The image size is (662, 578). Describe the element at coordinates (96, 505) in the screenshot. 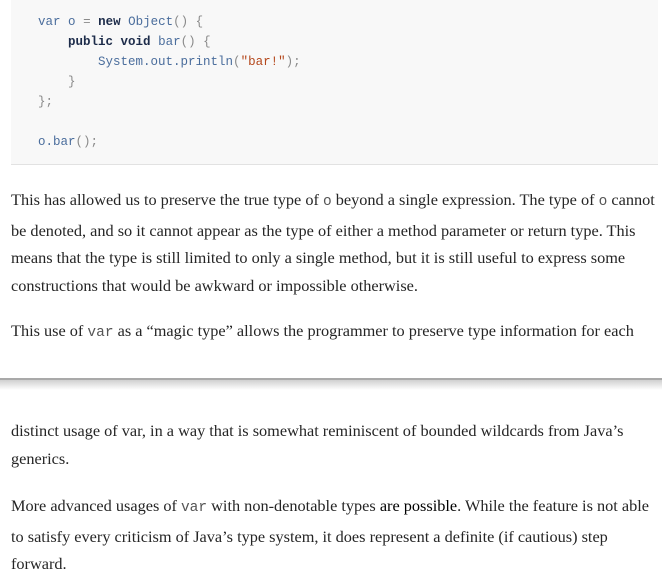

I see `paragraph-text: More advanced usages of` at that location.